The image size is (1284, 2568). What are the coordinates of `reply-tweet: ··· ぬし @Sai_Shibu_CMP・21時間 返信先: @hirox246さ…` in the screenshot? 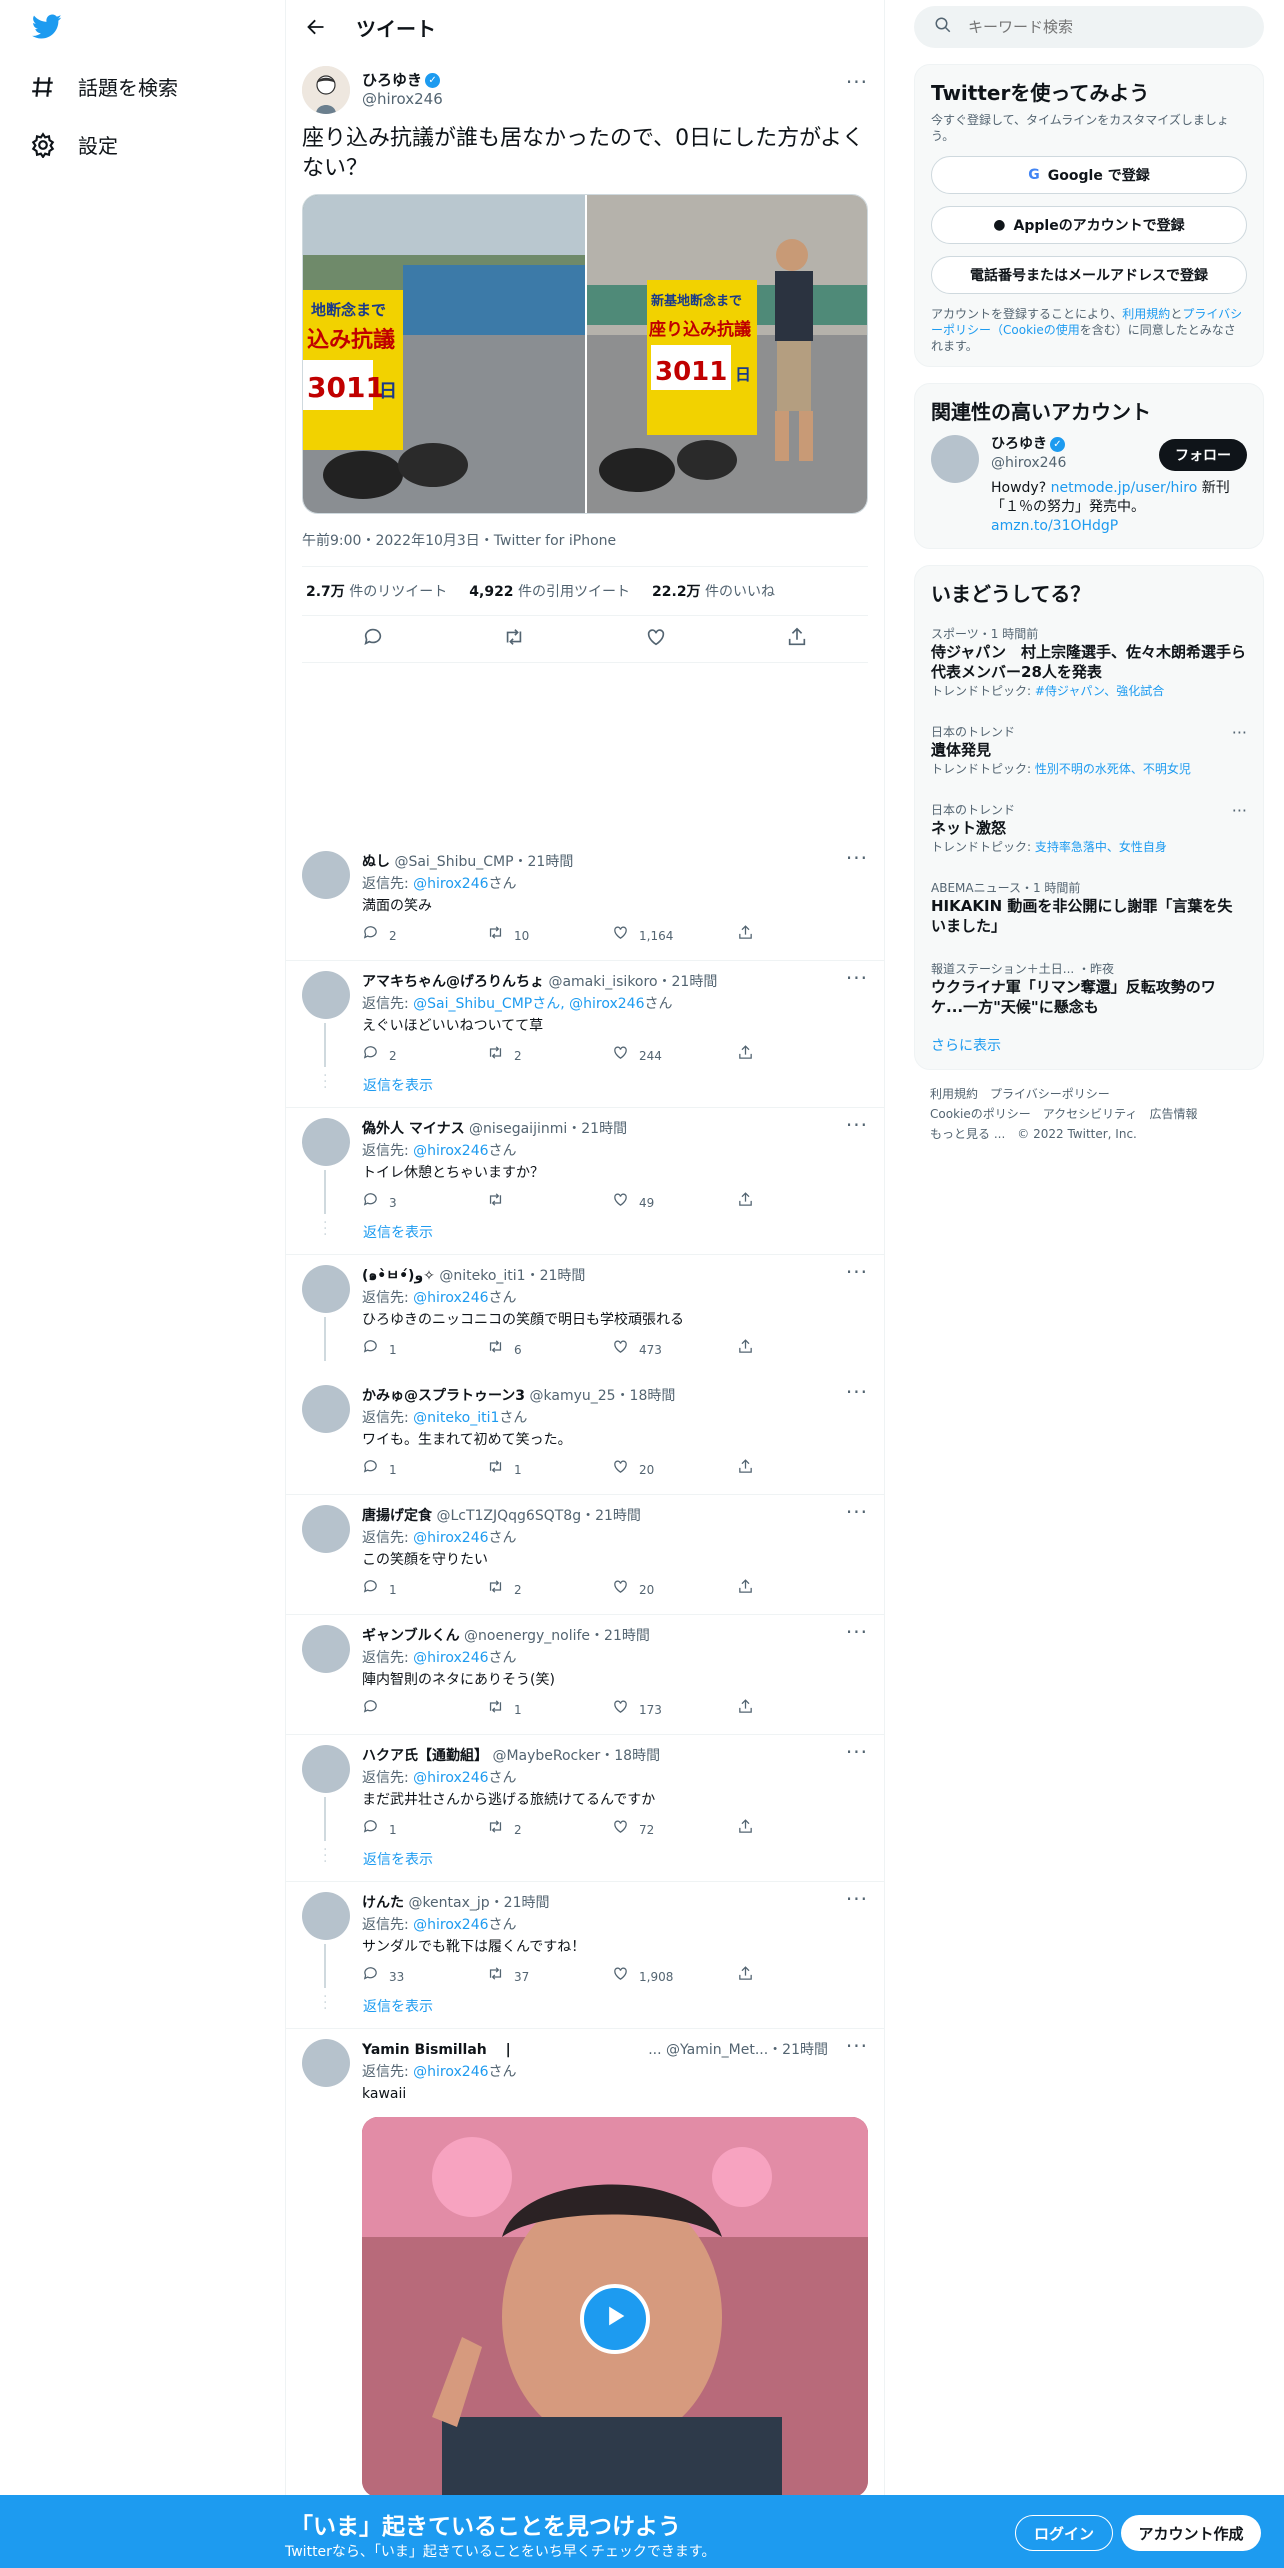 It's located at (585, 894).